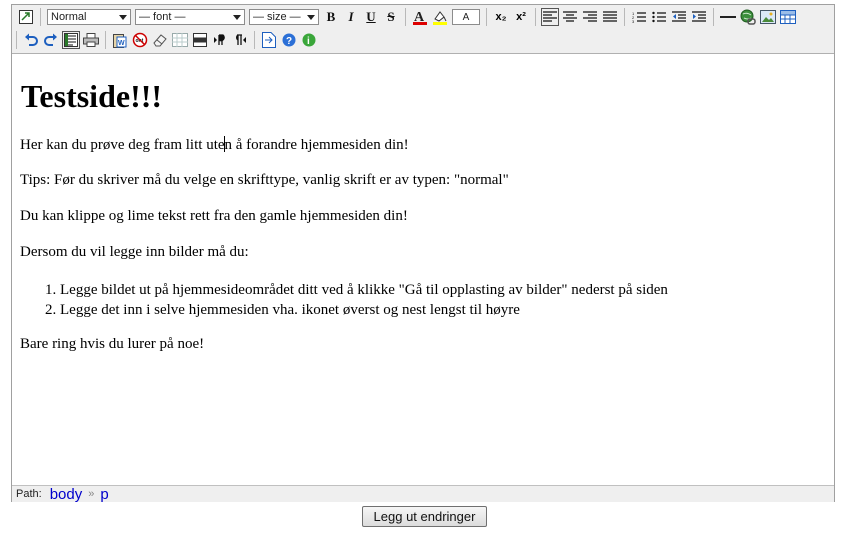  Describe the element at coordinates (162, 17) in the screenshot. I see `font-select-value: — font —` at that location.